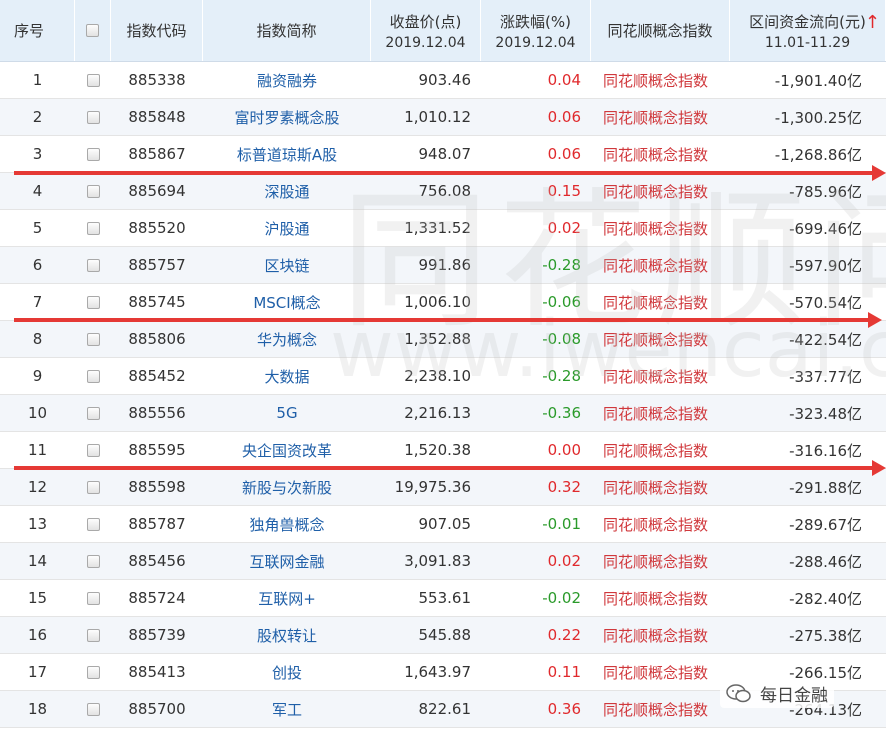 This screenshot has width=886, height=736. I want to click on row-name: MSCI概念, so click(287, 302).